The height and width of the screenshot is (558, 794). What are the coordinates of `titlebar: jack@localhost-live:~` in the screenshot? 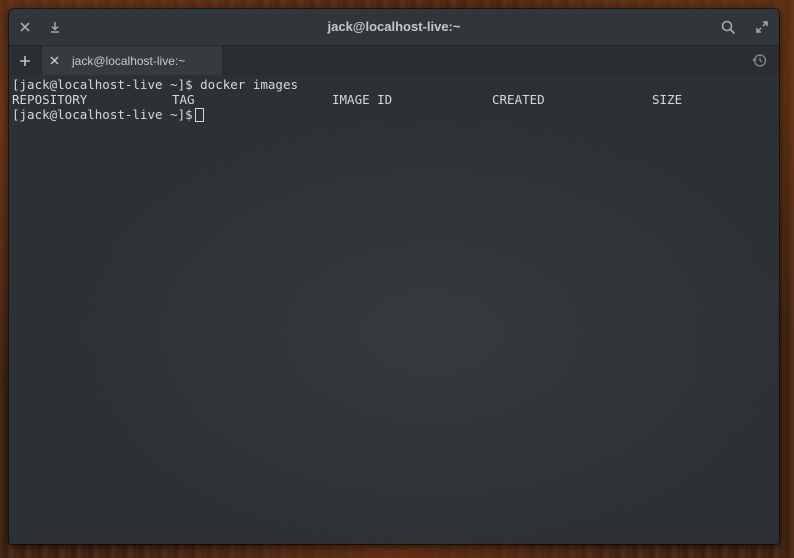 It's located at (394, 27).